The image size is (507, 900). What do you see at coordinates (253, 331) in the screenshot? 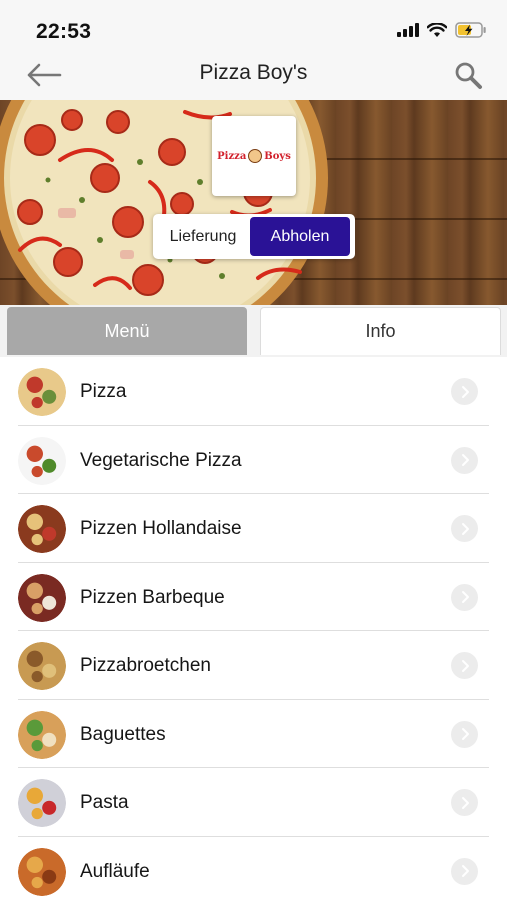
I see `tab-bar: Menü Info` at bounding box center [253, 331].